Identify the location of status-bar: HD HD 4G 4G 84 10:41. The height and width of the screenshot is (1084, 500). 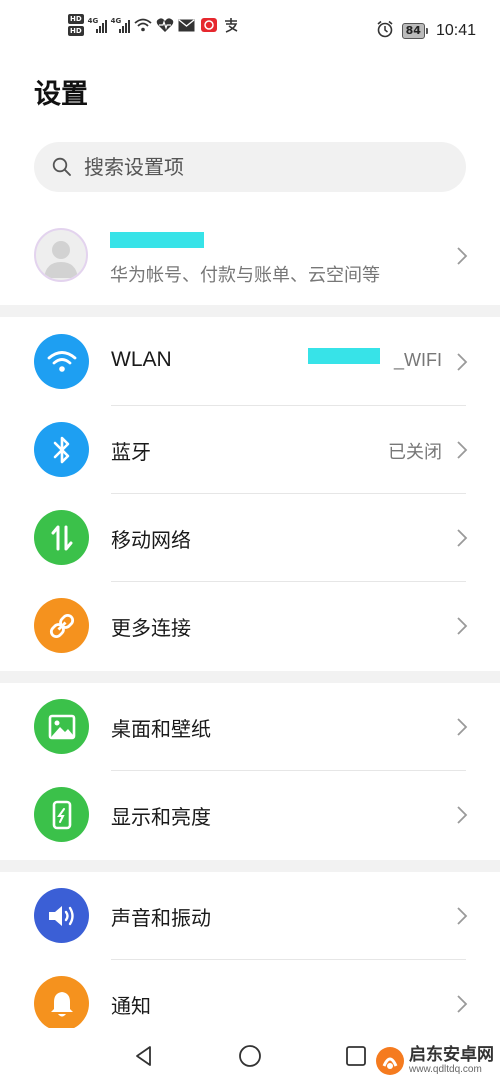
(250, 29).